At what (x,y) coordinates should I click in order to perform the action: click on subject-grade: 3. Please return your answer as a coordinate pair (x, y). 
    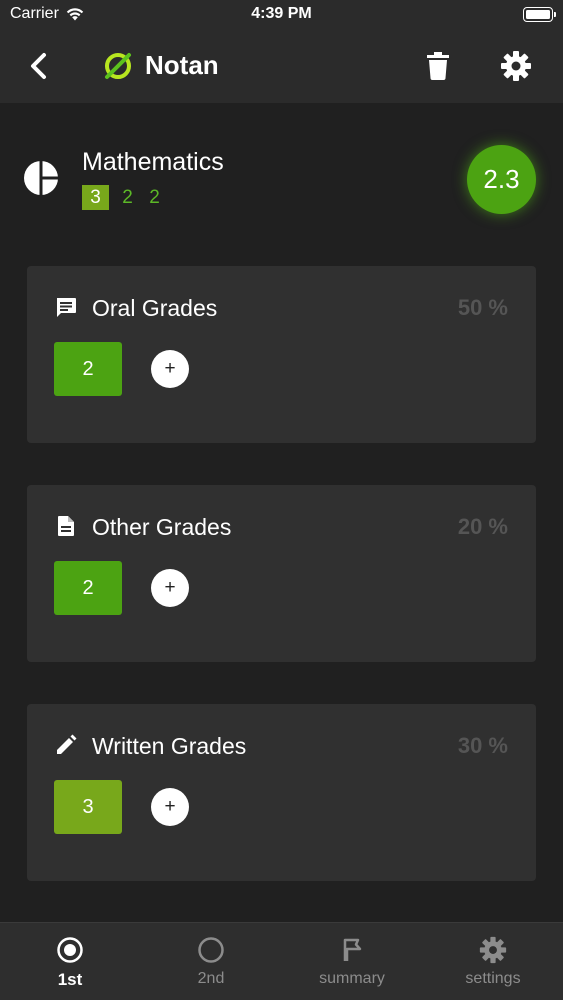
    Looking at the image, I should click on (95, 197).